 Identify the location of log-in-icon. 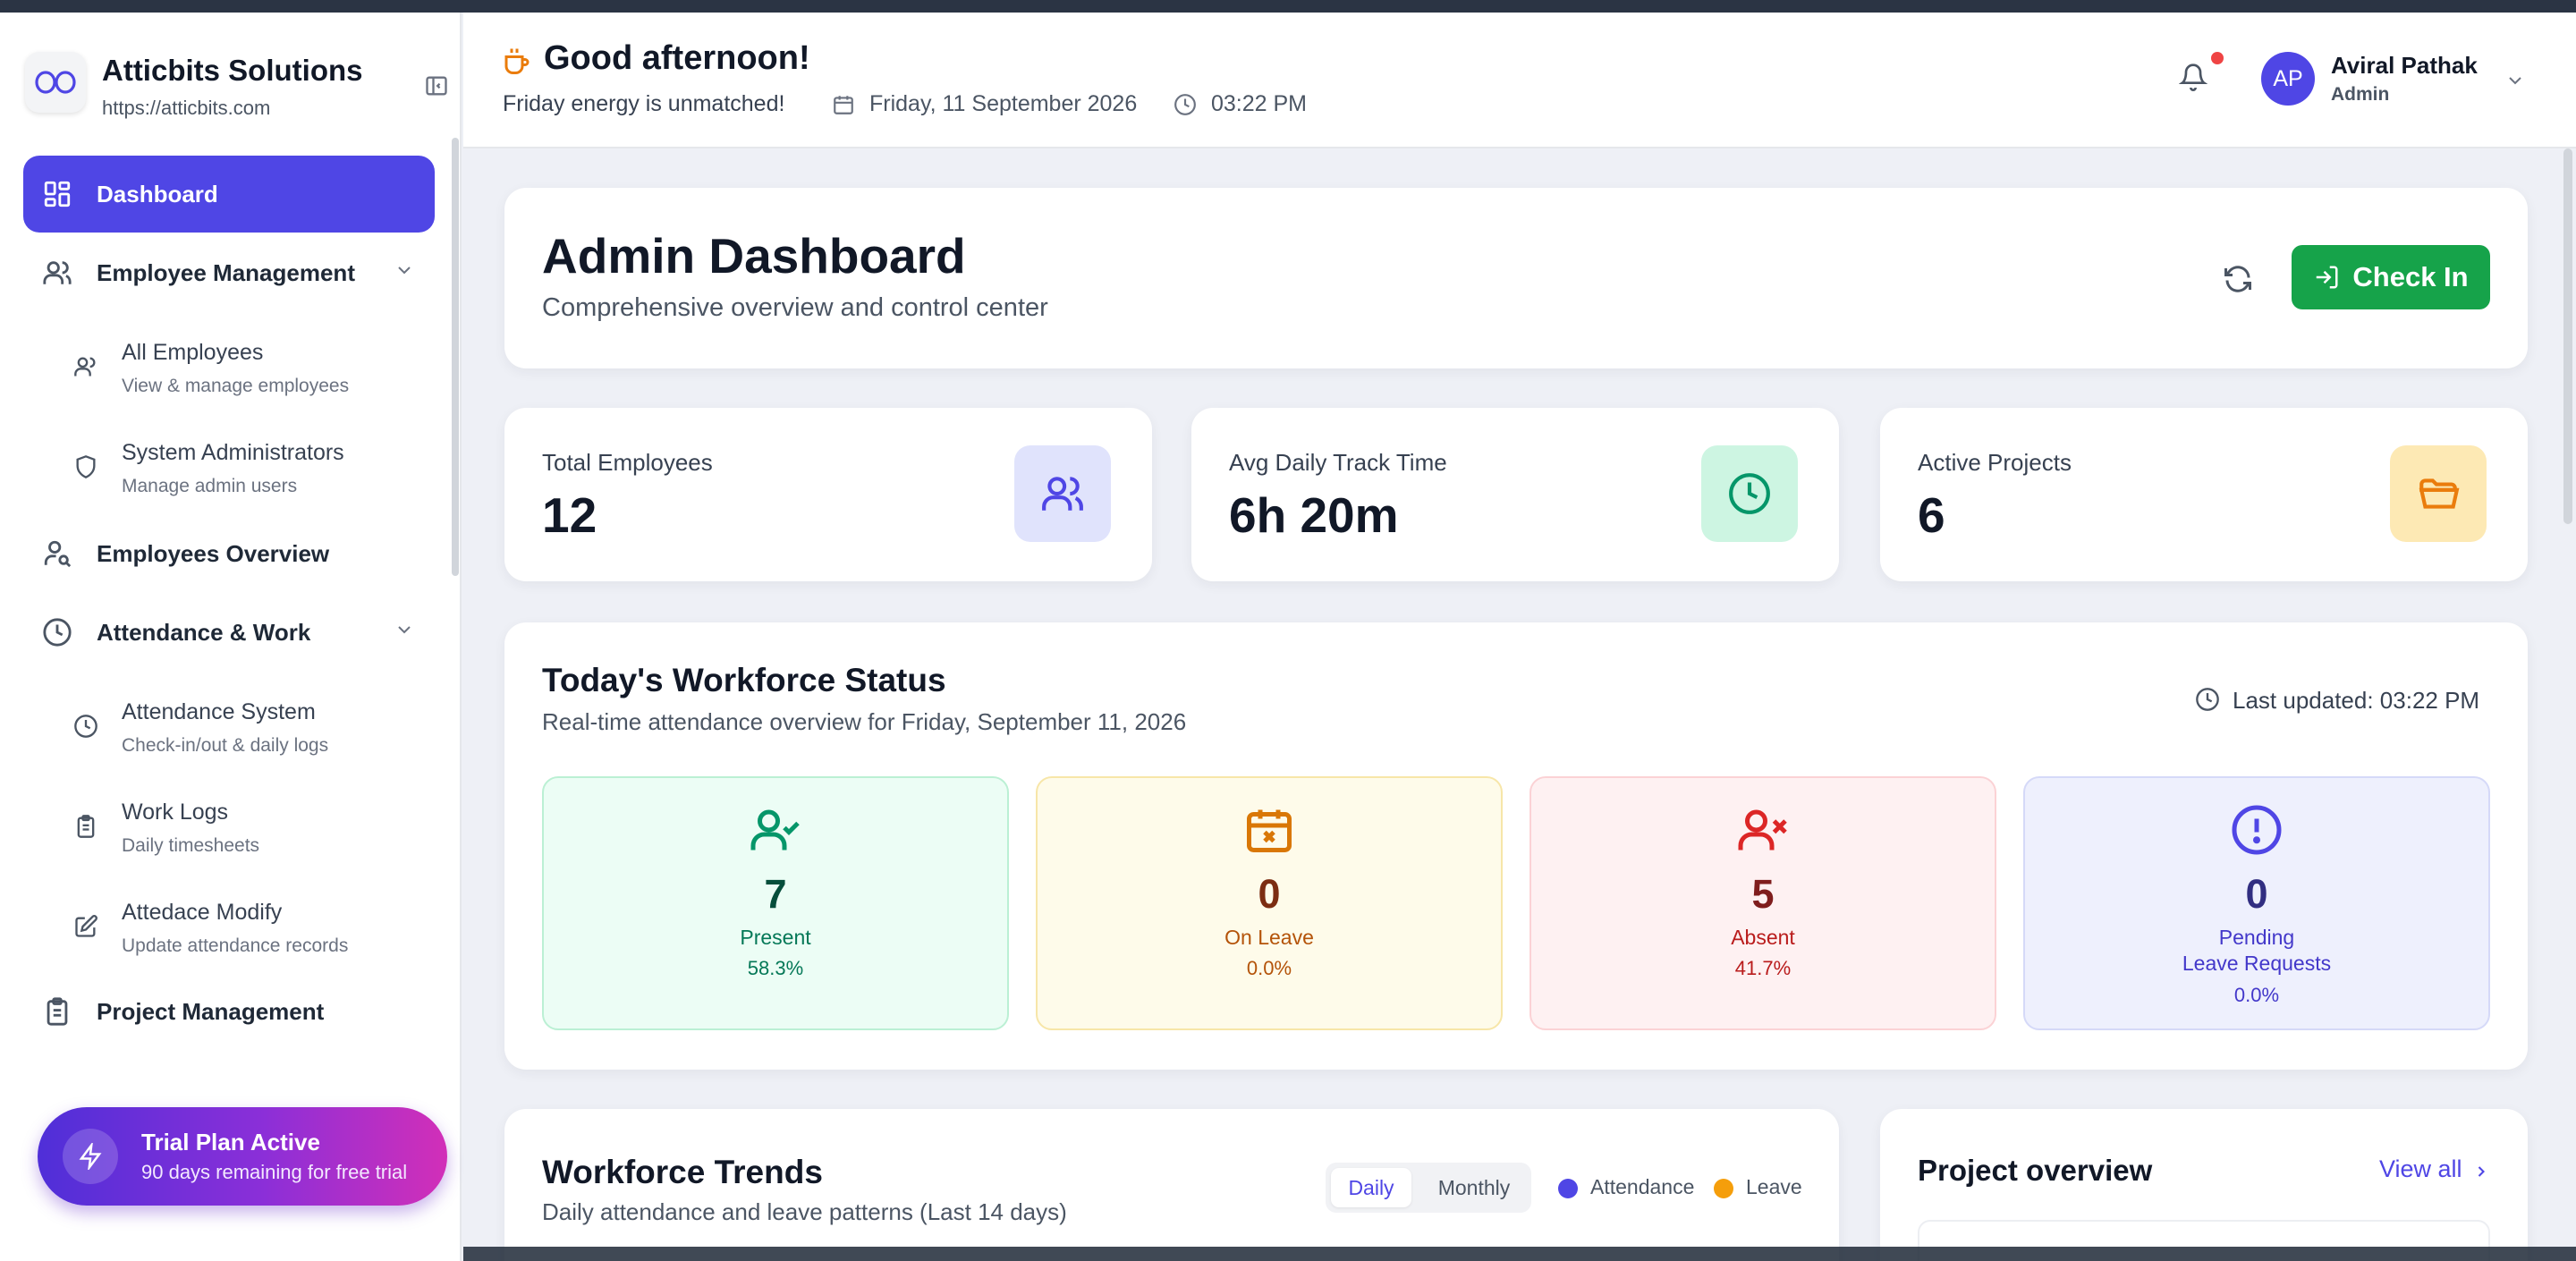
(2327, 277).